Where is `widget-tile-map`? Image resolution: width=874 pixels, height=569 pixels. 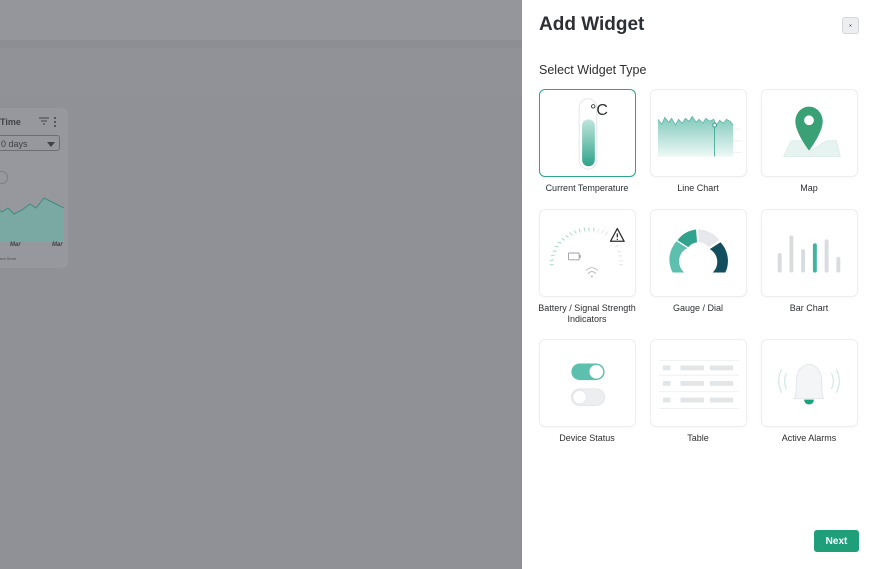
widget-tile-map is located at coordinates (809, 133).